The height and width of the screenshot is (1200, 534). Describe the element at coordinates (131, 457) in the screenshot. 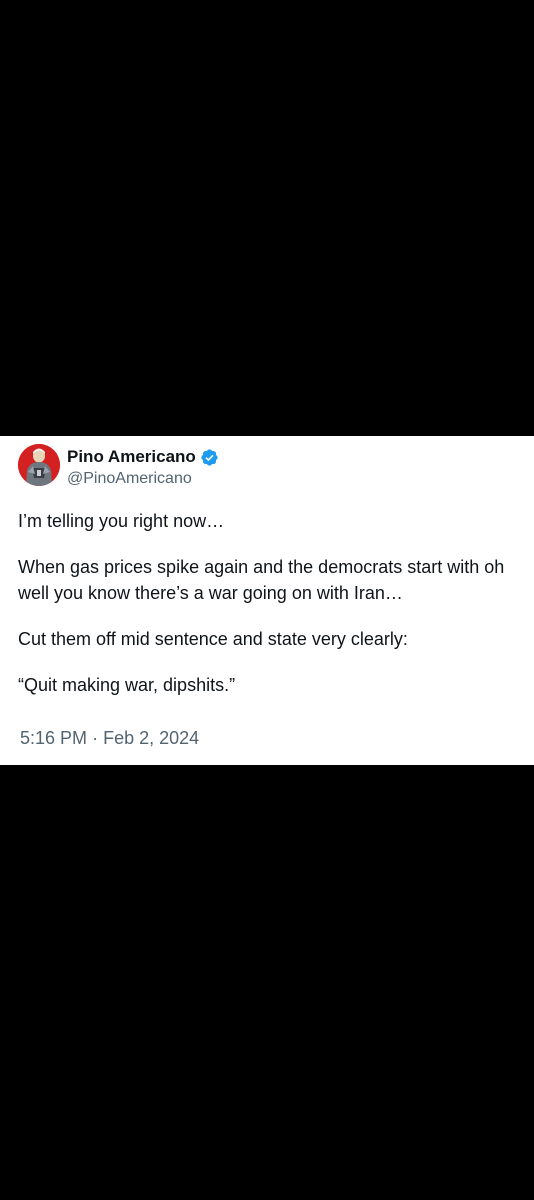

I see `author-display-name: Pino Americano` at that location.